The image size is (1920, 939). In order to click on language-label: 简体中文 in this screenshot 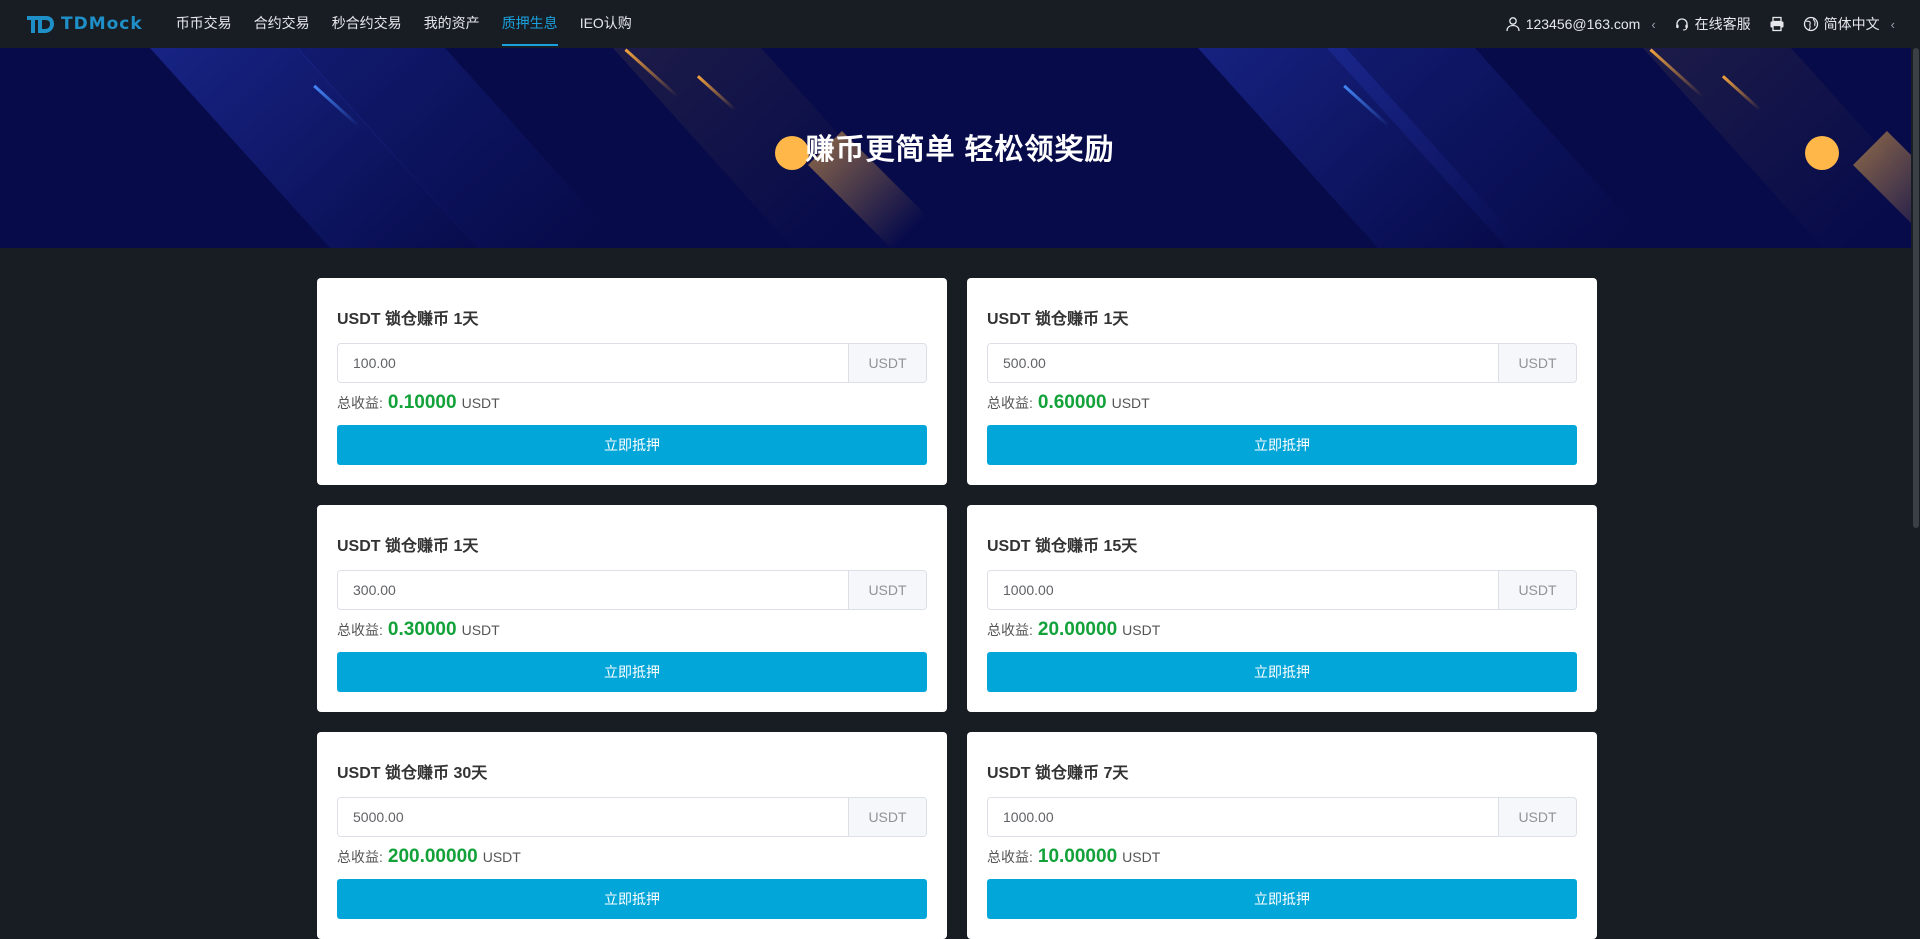, I will do `click(1851, 24)`.